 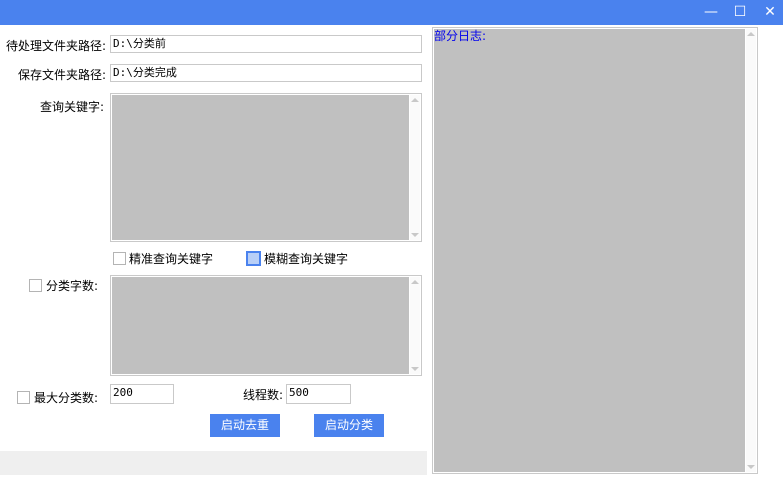 I want to click on keyword-label: 查询关键字:, so click(x=72, y=107).